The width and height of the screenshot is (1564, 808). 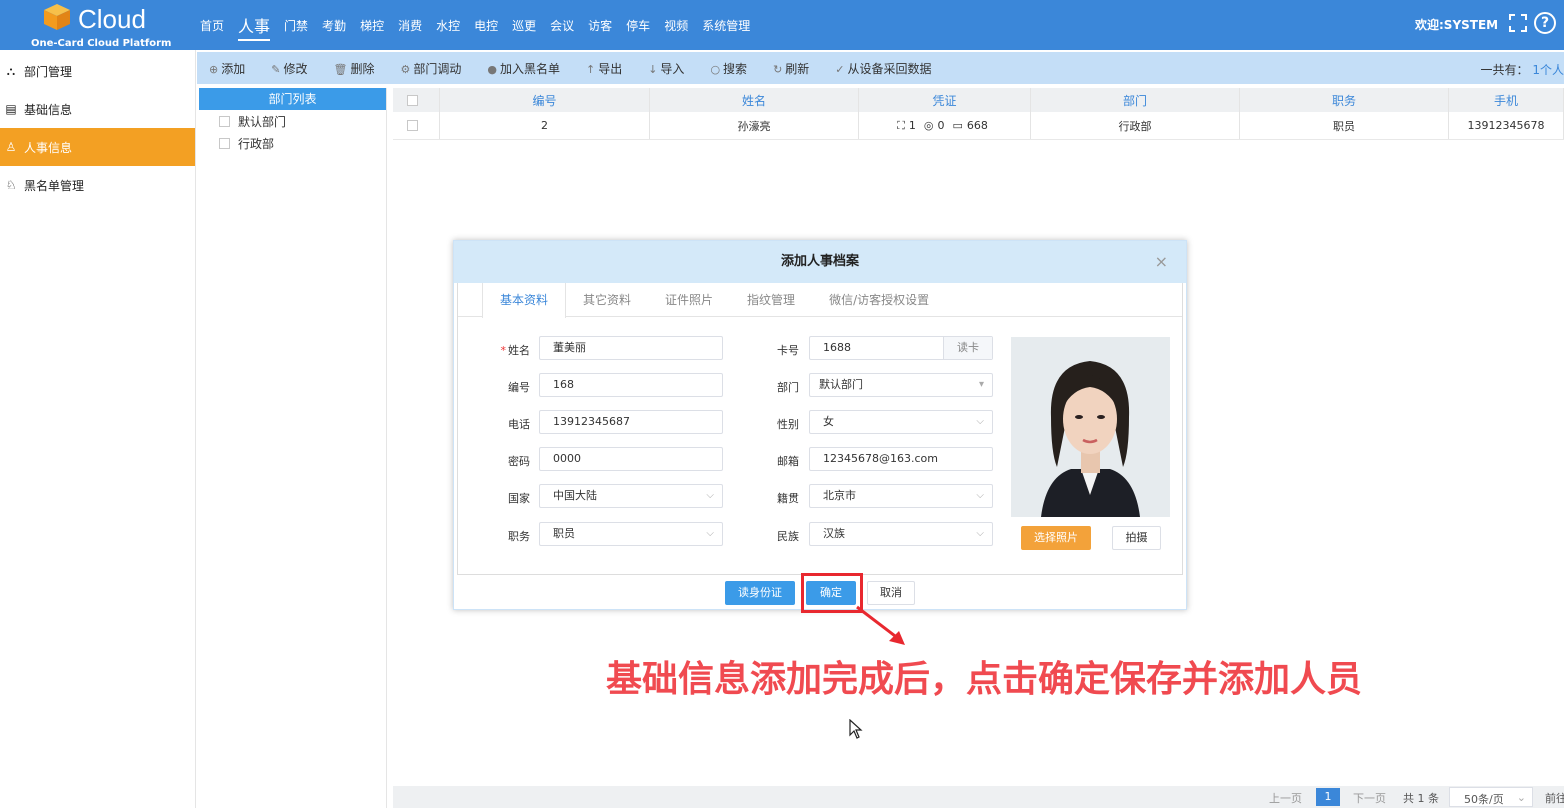 What do you see at coordinates (97, 147) in the screenshot?
I see `sidebar-item-2: ♙ 人事信息` at bounding box center [97, 147].